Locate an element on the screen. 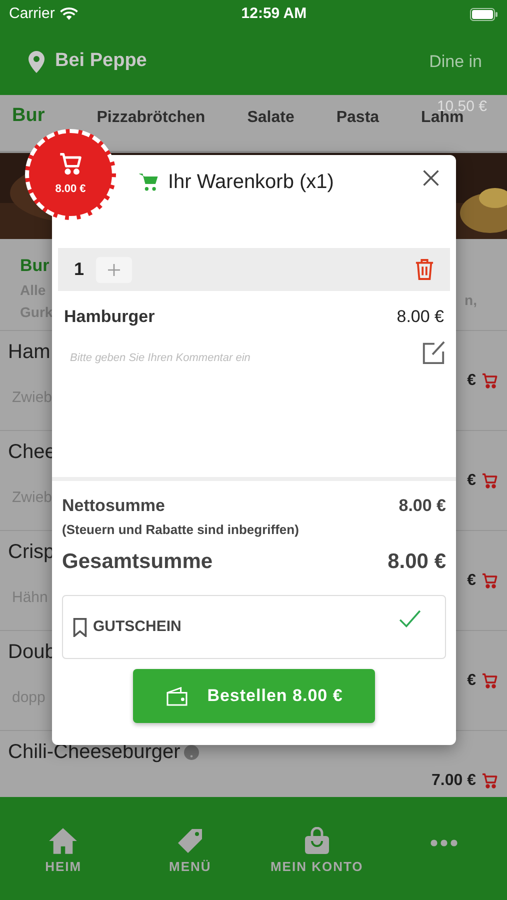 The height and width of the screenshot is (900, 507). item-name: Ham is located at coordinates (29, 352).